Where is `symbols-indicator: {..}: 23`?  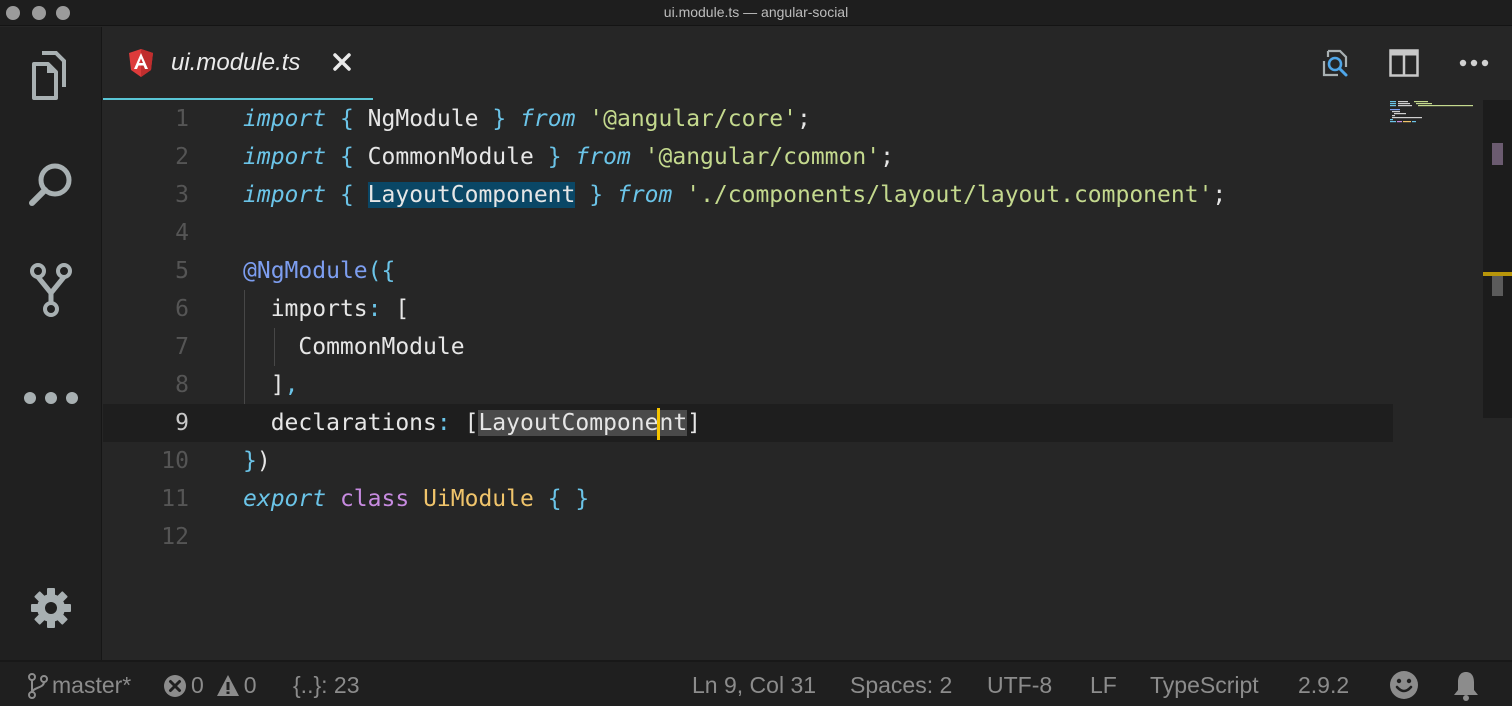 symbols-indicator: {..}: 23 is located at coordinates (326, 685).